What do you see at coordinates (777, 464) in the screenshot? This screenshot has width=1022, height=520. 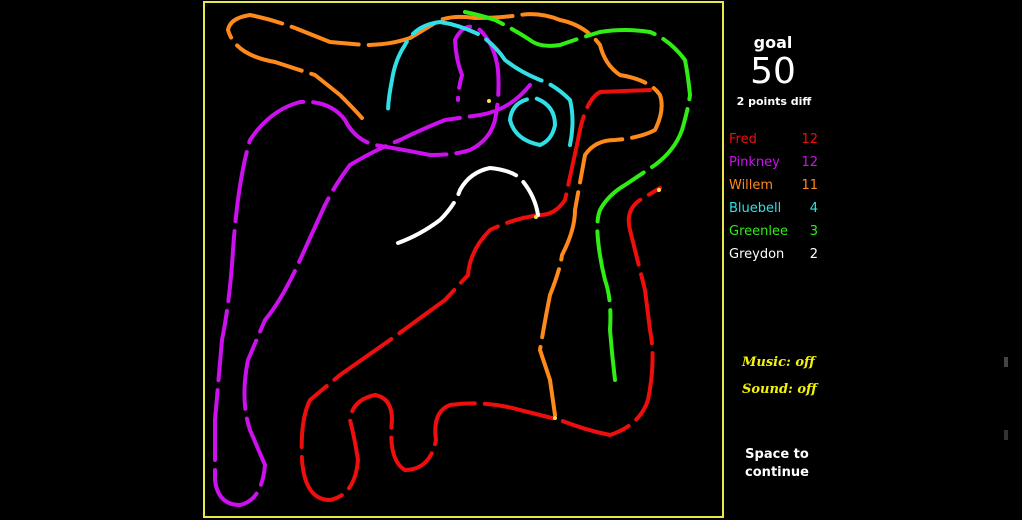 I see `continue-prompt: Space to continue` at bounding box center [777, 464].